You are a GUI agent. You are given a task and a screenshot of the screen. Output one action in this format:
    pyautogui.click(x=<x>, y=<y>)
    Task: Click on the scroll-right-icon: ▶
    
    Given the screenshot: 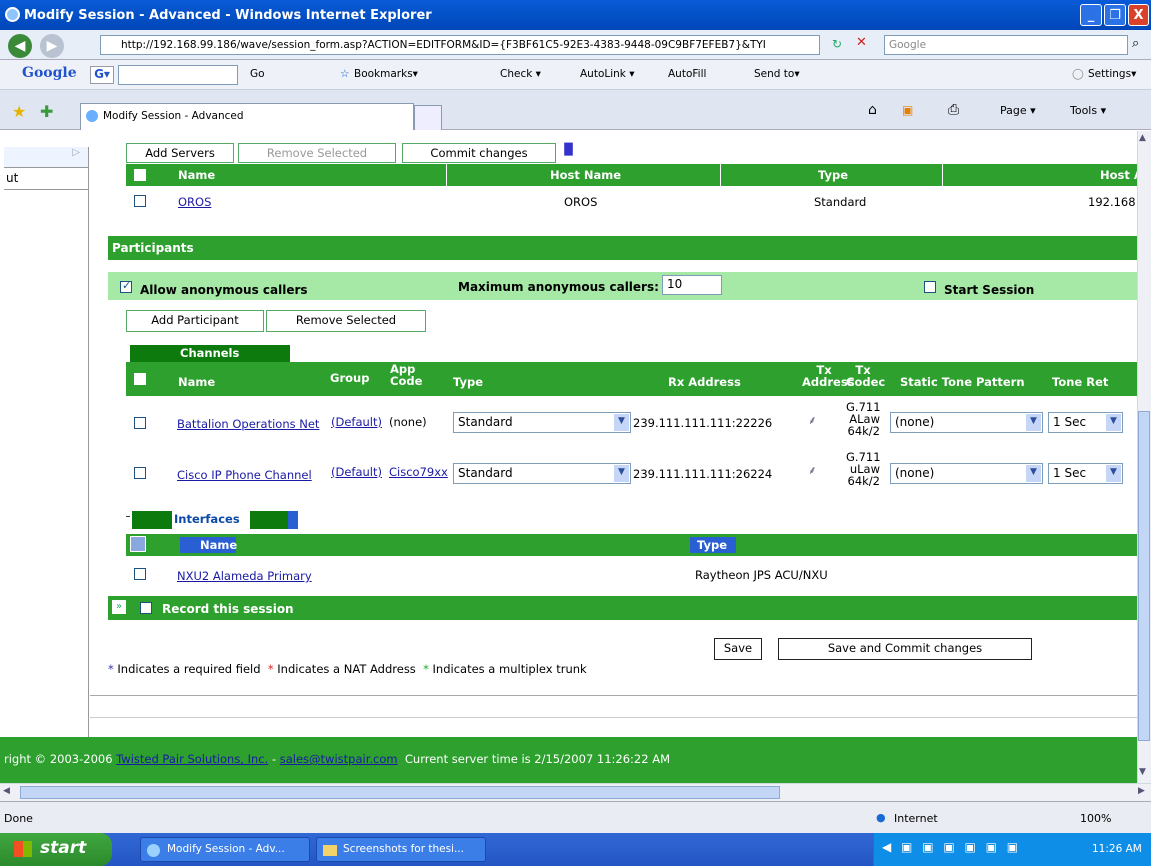 What is the action you would take?
    pyautogui.click(x=1141, y=791)
    